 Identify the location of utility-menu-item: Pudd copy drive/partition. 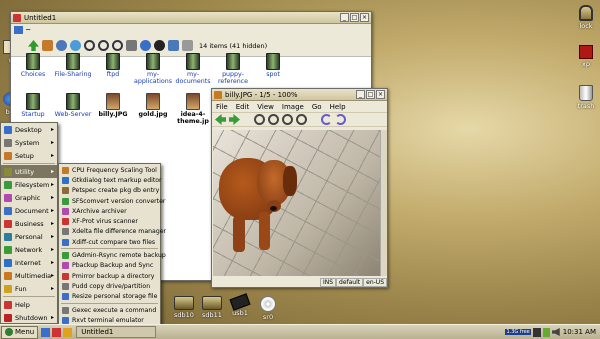
(109, 286).